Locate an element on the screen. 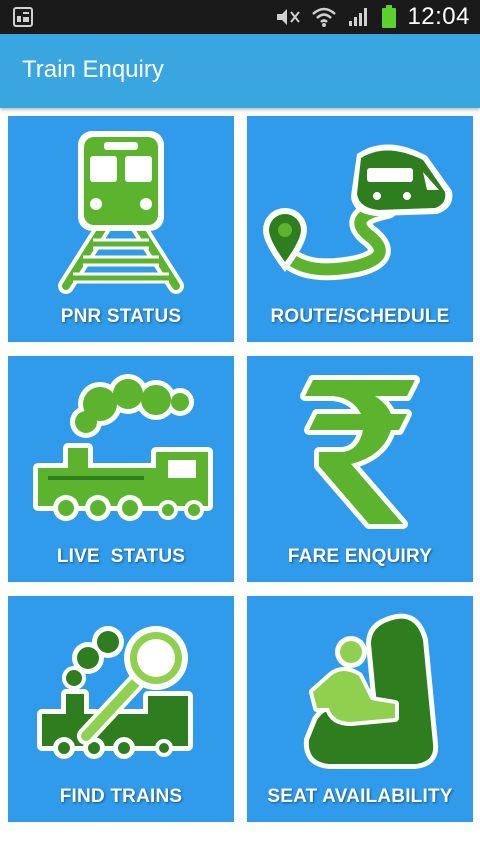 This screenshot has height=854, width=480. route-schedule-tile: ROUTE/SCHEDULE is located at coordinates (360, 229).